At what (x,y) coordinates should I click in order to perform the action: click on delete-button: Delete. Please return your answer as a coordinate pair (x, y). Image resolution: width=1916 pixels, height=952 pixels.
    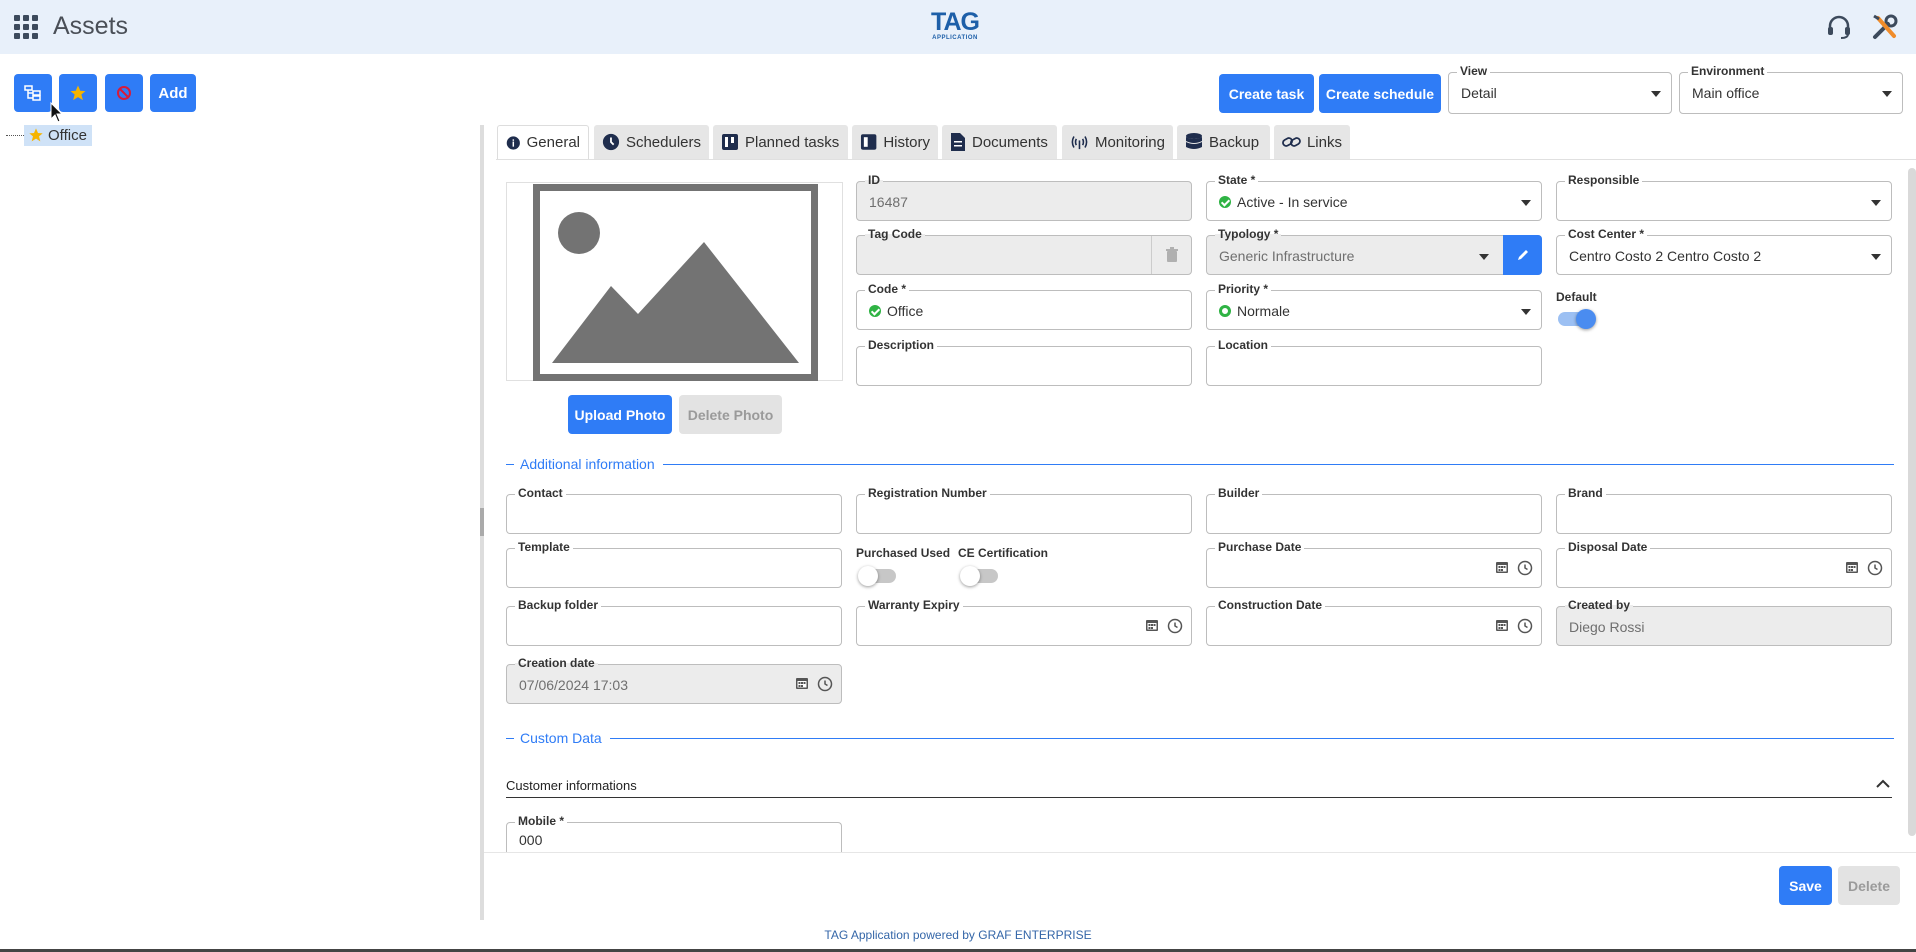
    Looking at the image, I should click on (1869, 885).